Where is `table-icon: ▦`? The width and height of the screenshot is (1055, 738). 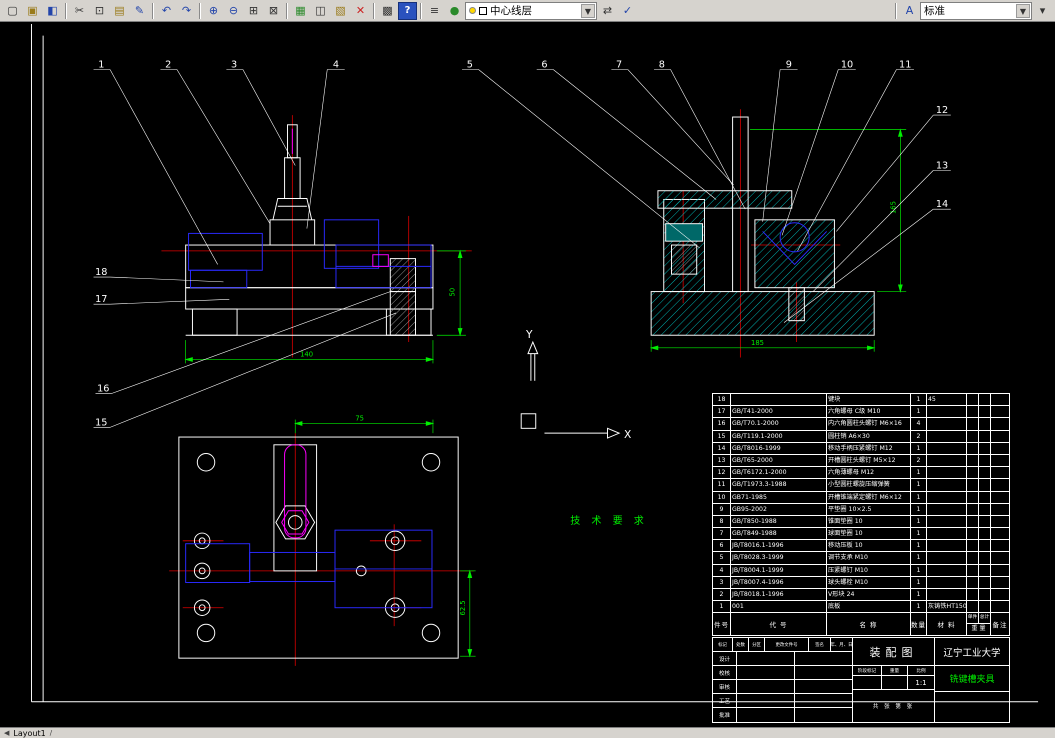 table-icon: ▦ is located at coordinates (300, 11).